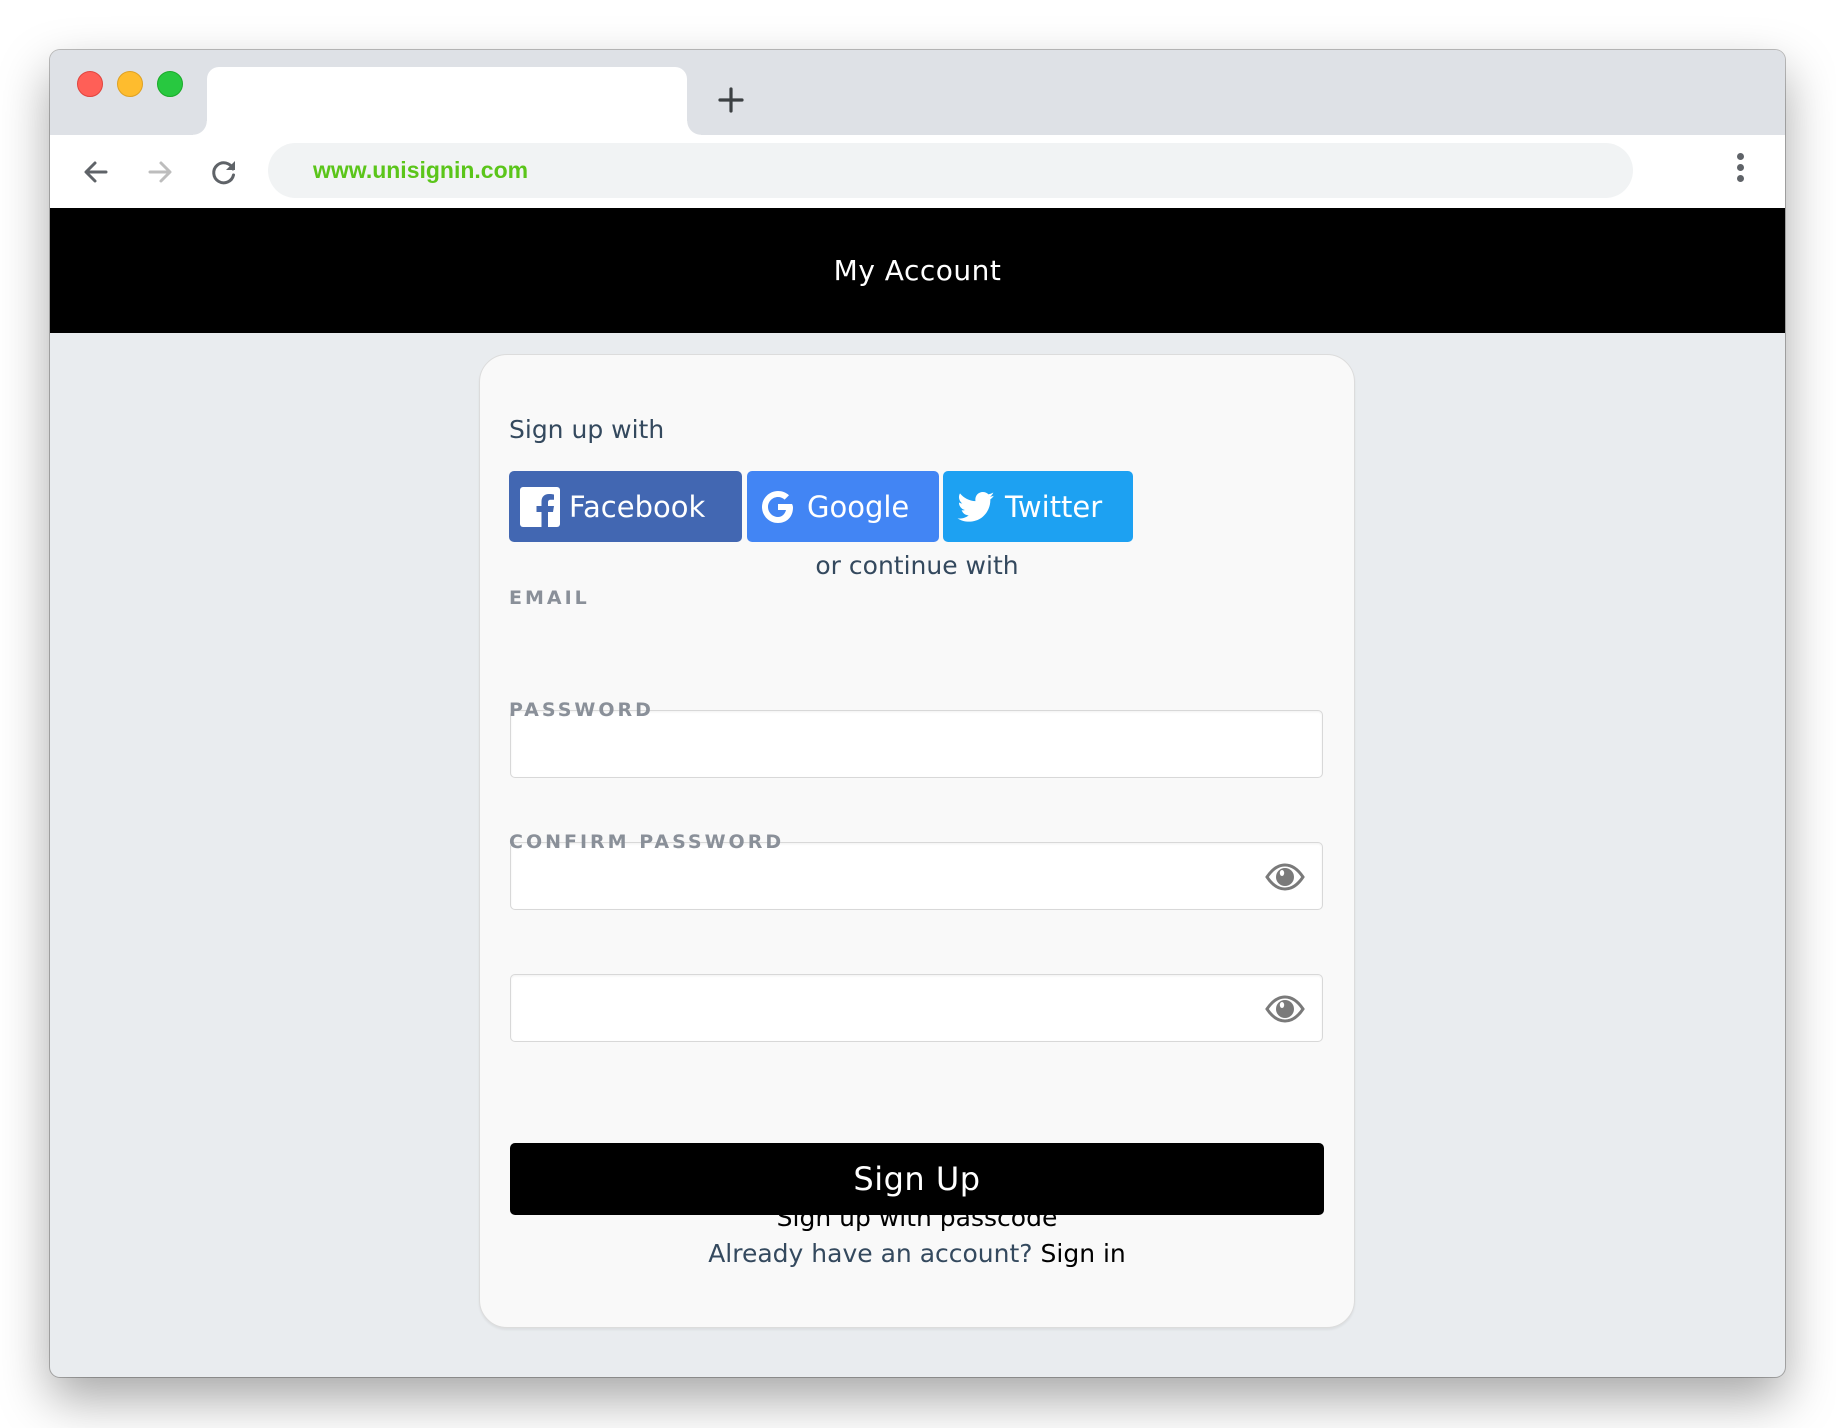 The height and width of the screenshot is (1428, 1836). What do you see at coordinates (976, 507) in the screenshot?
I see `twitter-icon` at bounding box center [976, 507].